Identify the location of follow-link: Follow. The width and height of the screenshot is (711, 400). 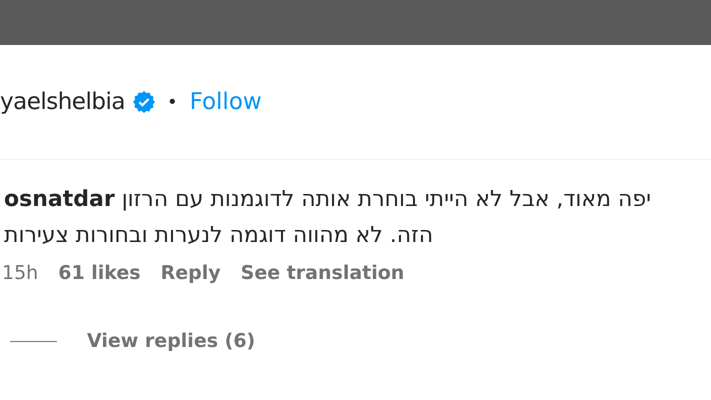
(226, 102).